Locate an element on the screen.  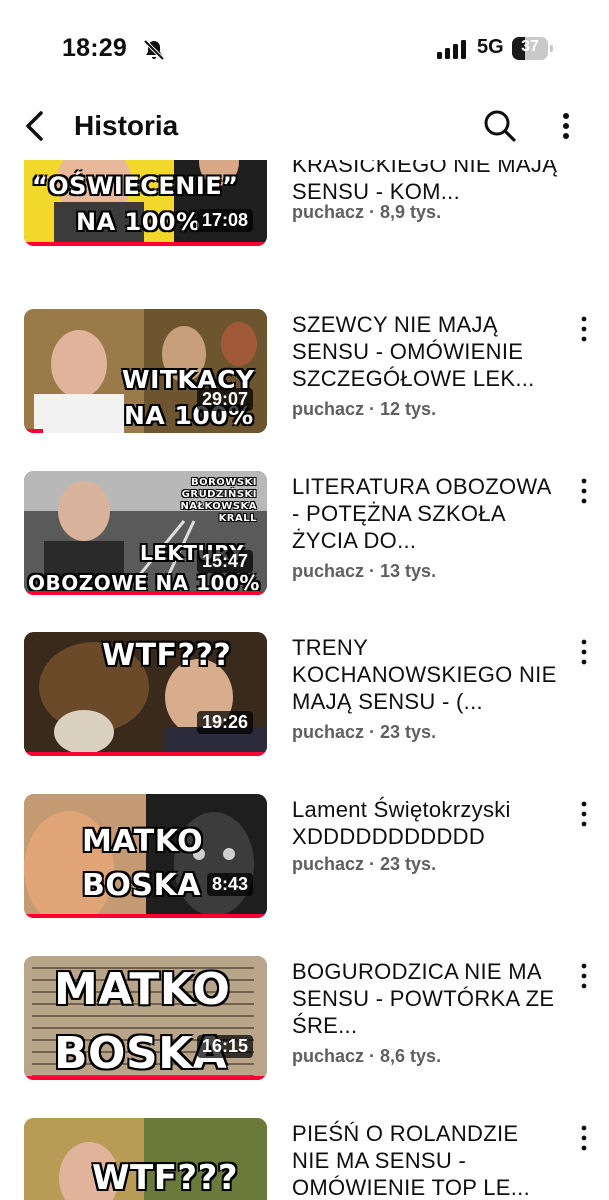
thumbnail-name: KRALL is located at coordinates (237, 518).